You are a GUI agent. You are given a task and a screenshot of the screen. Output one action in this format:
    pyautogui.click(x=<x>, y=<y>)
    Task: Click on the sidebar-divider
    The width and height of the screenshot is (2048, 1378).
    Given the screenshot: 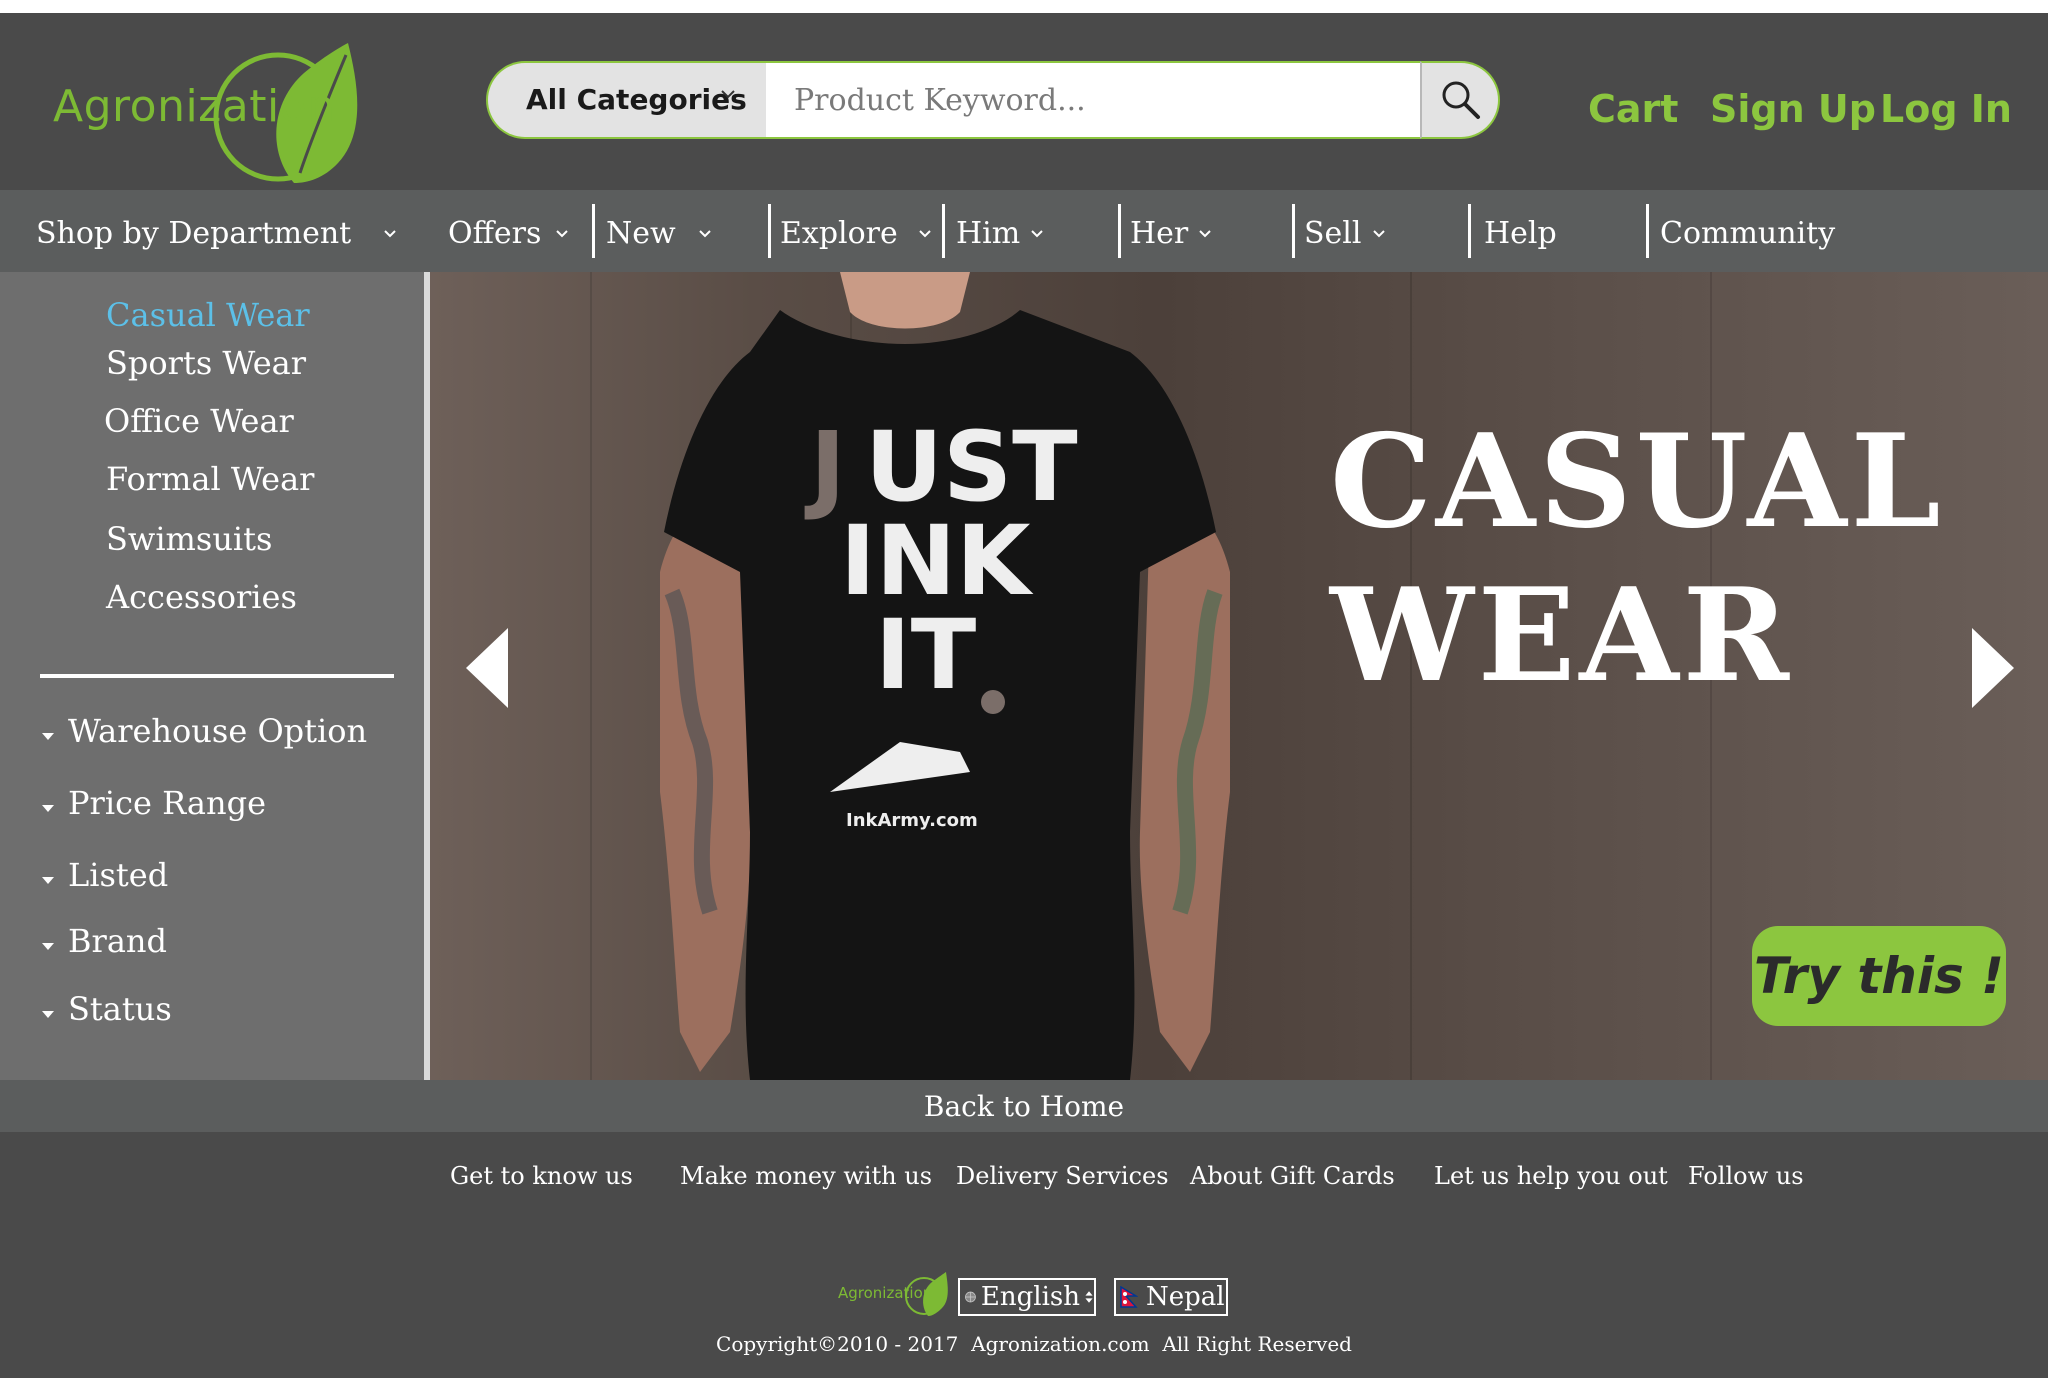 What is the action you would take?
    pyautogui.click(x=217, y=676)
    